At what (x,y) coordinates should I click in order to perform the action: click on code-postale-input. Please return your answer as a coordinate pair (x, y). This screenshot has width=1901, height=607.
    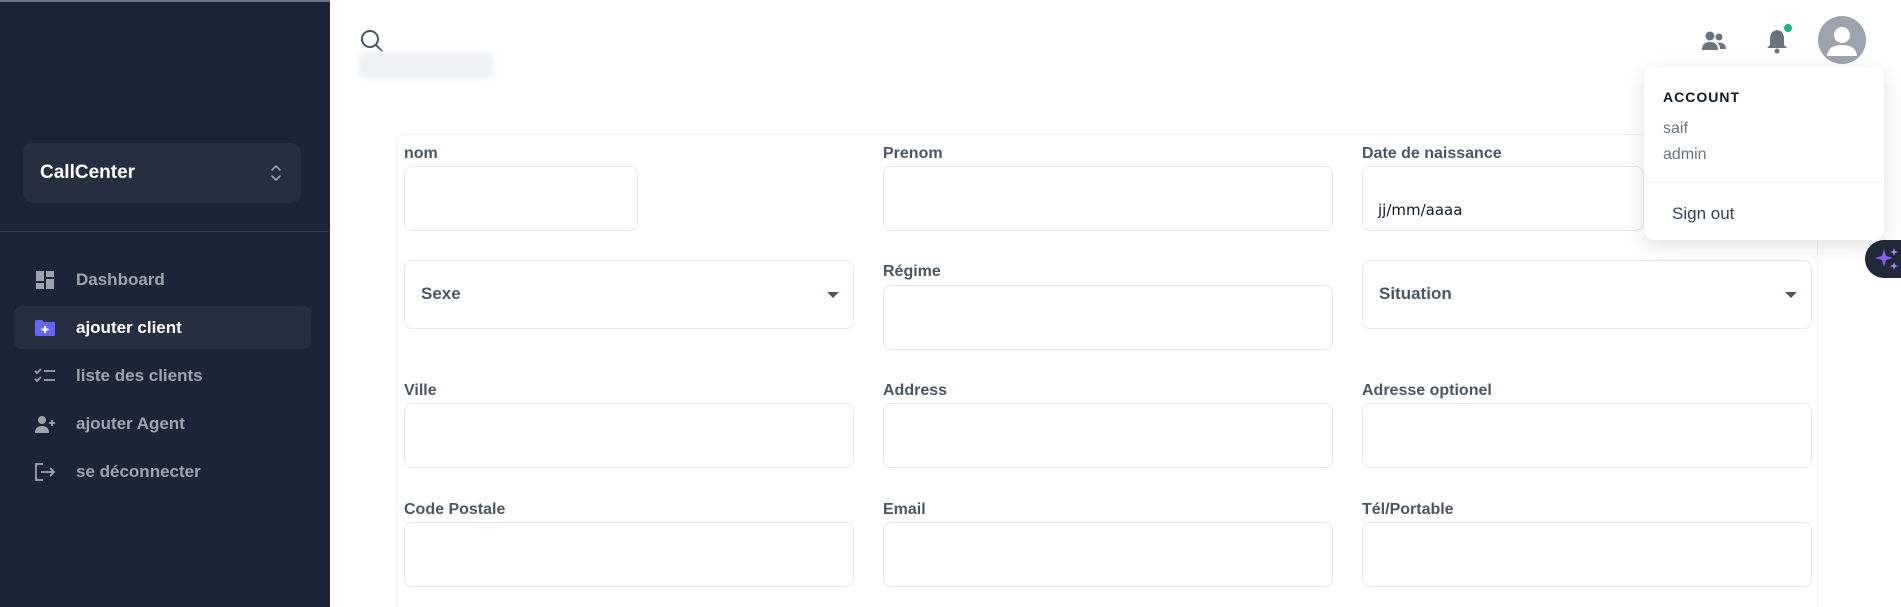
    Looking at the image, I should click on (629, 554).